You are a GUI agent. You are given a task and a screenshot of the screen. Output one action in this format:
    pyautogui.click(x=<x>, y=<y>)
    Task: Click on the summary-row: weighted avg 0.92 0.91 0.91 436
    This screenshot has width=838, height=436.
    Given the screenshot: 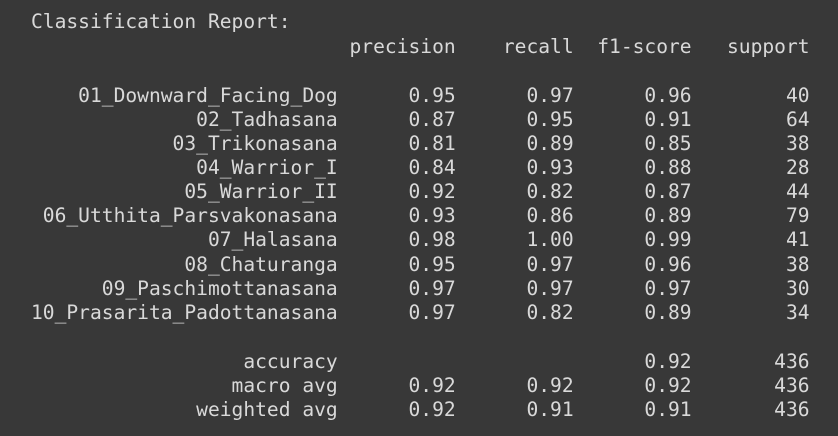 What is the action you would take?
    pyautogui.click(x=420, y=409)
    